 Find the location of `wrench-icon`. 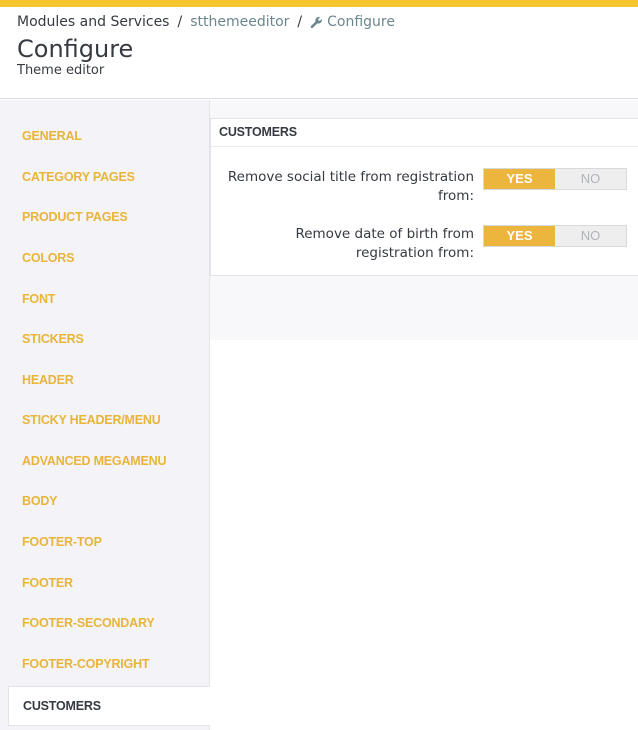

wrench-icon is located at coordinates (316, 22).